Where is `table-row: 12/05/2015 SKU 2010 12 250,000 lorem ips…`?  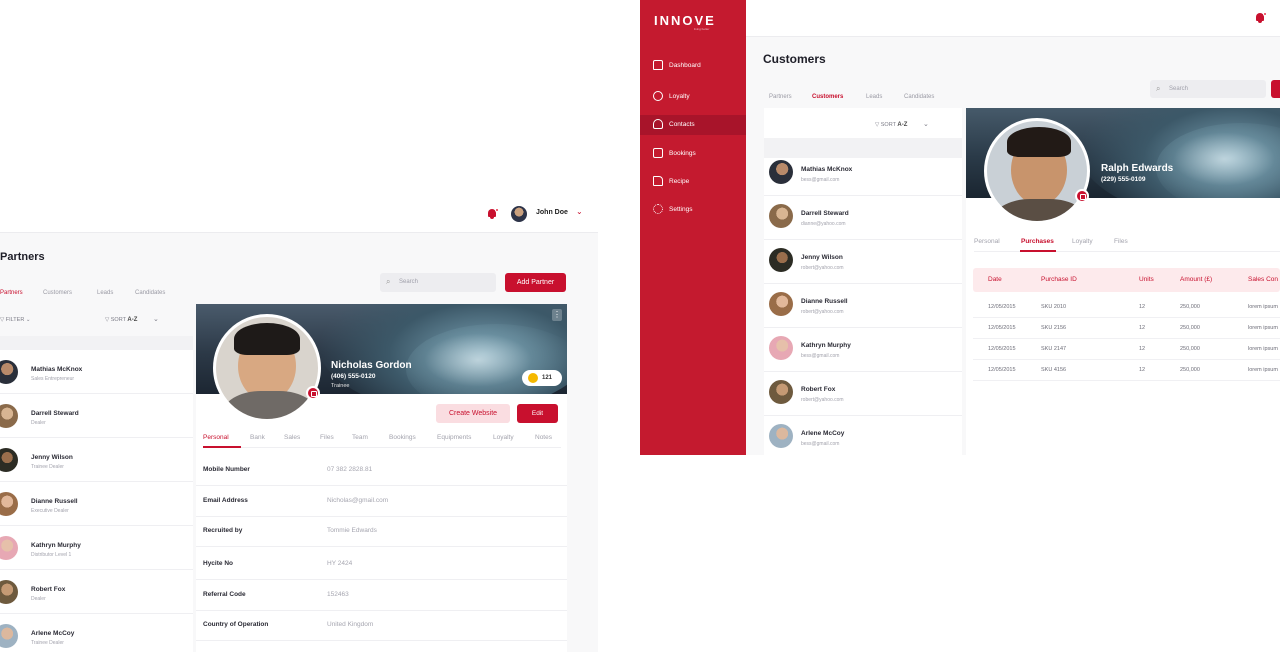 table-row: 12/05/2015 SKU 2010 12 250,000 lorem ips… is located at coordinates (1126, 307).